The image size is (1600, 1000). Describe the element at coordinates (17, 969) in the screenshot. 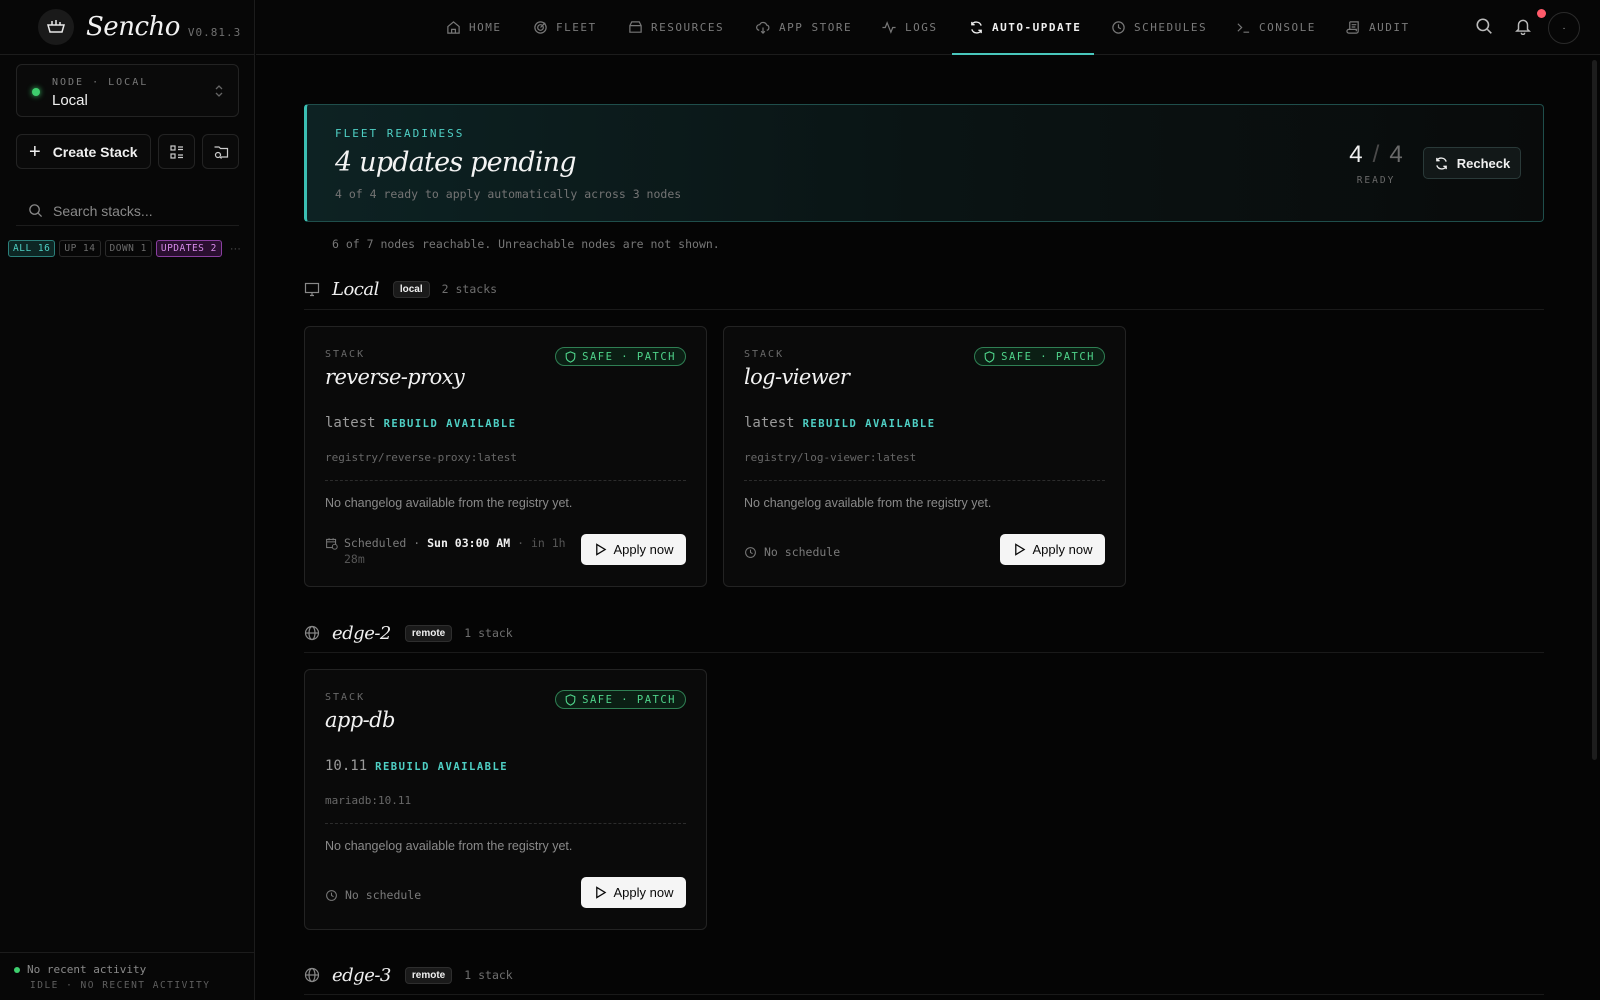

I see `activity-dot` at that location.